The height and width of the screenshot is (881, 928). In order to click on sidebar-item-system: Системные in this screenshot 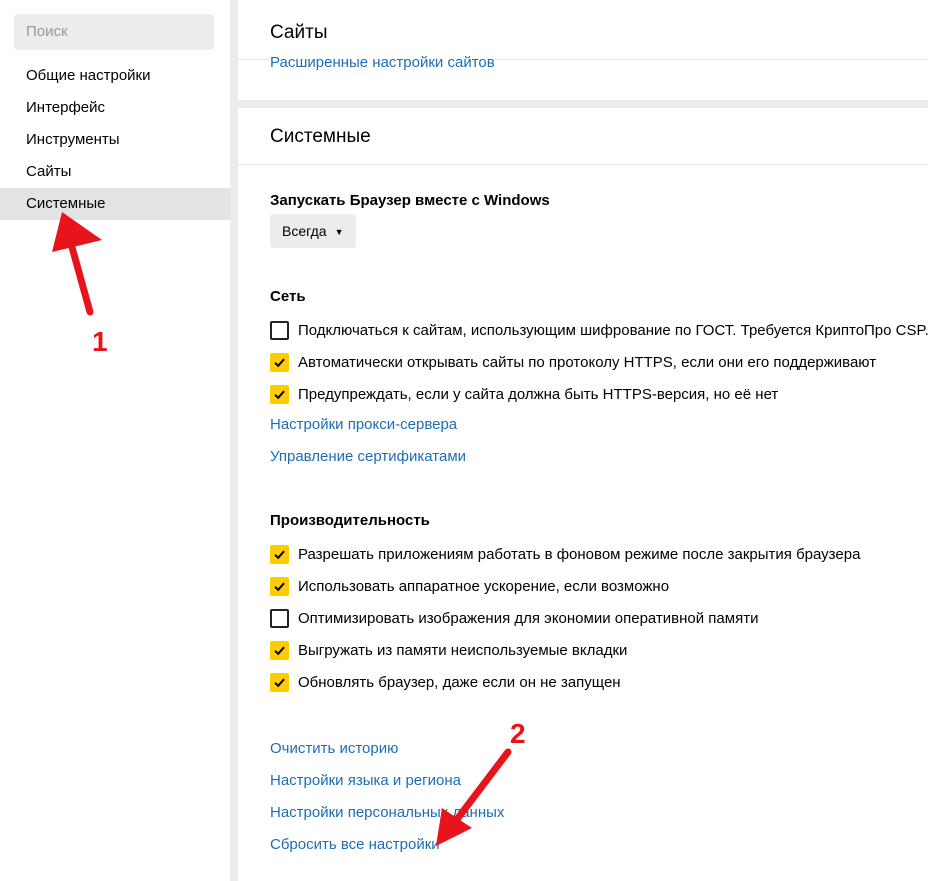, I will do `click(115, 204)`.